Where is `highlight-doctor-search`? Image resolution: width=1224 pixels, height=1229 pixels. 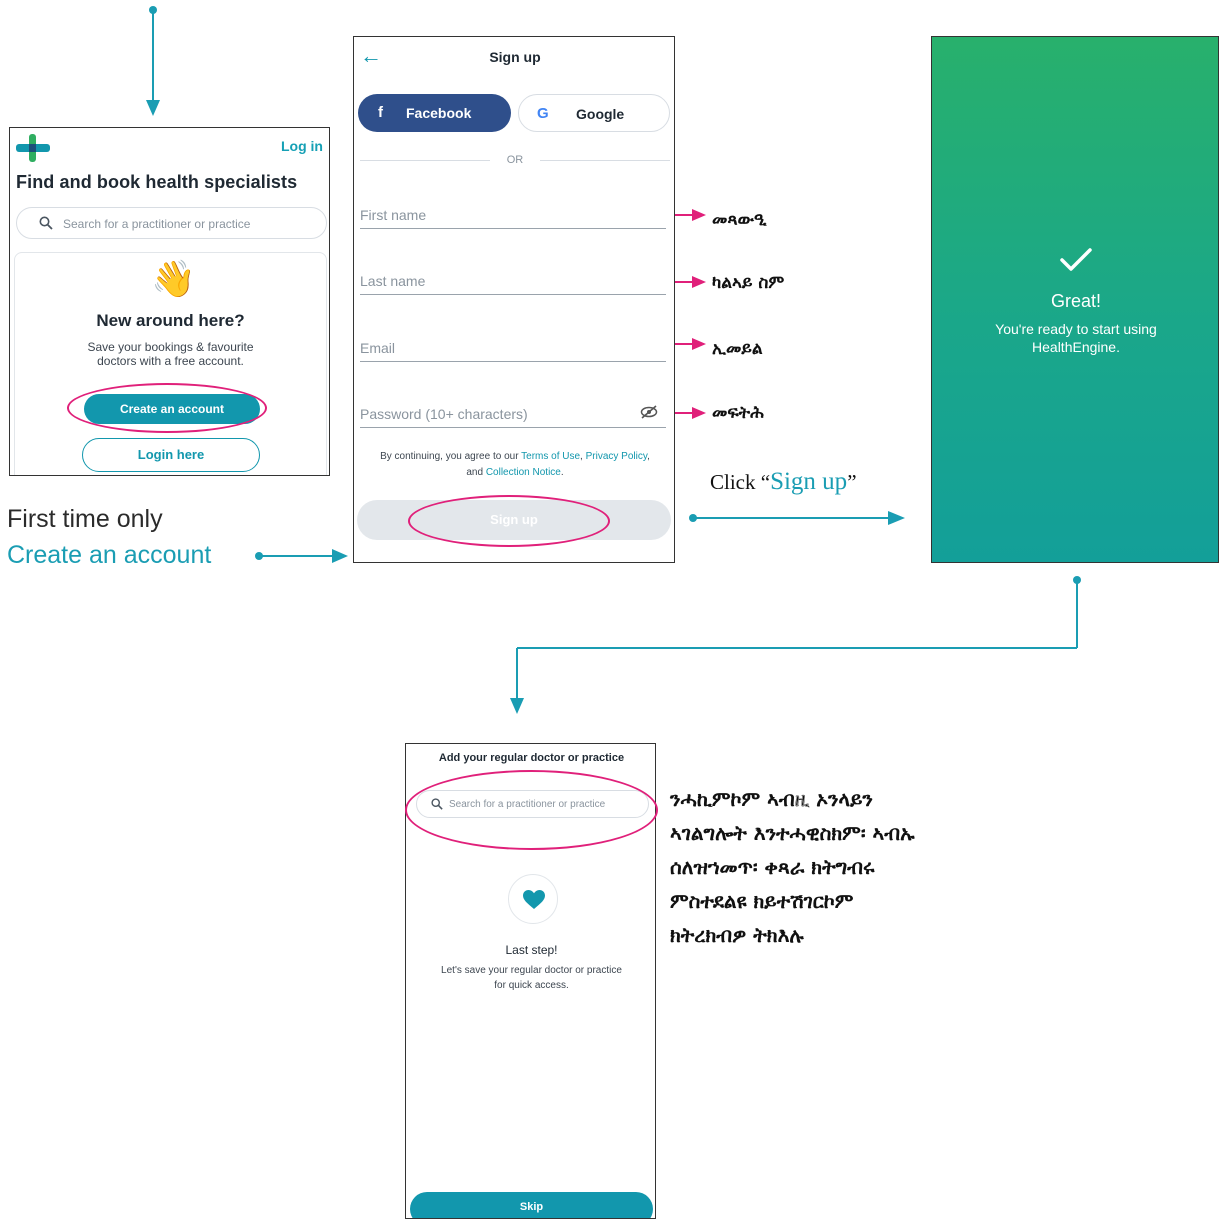
highlight-doctor-search is located at coordinates (531, 810).